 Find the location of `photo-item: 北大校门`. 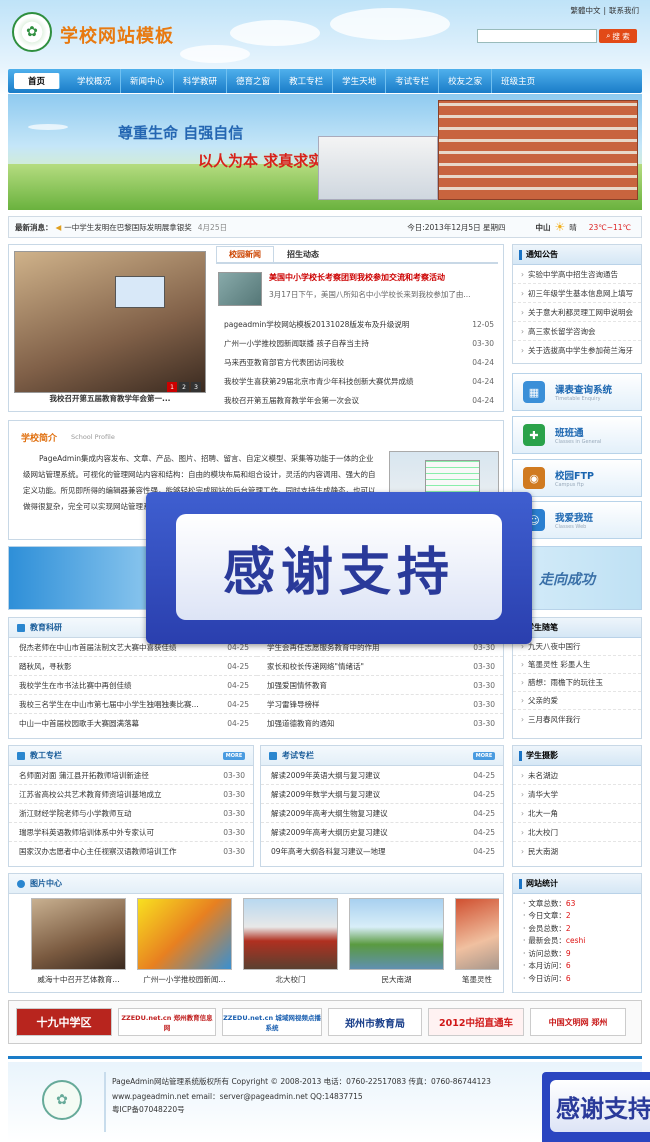

photo-item: 北大校门 is located at coordinates (577, 832).